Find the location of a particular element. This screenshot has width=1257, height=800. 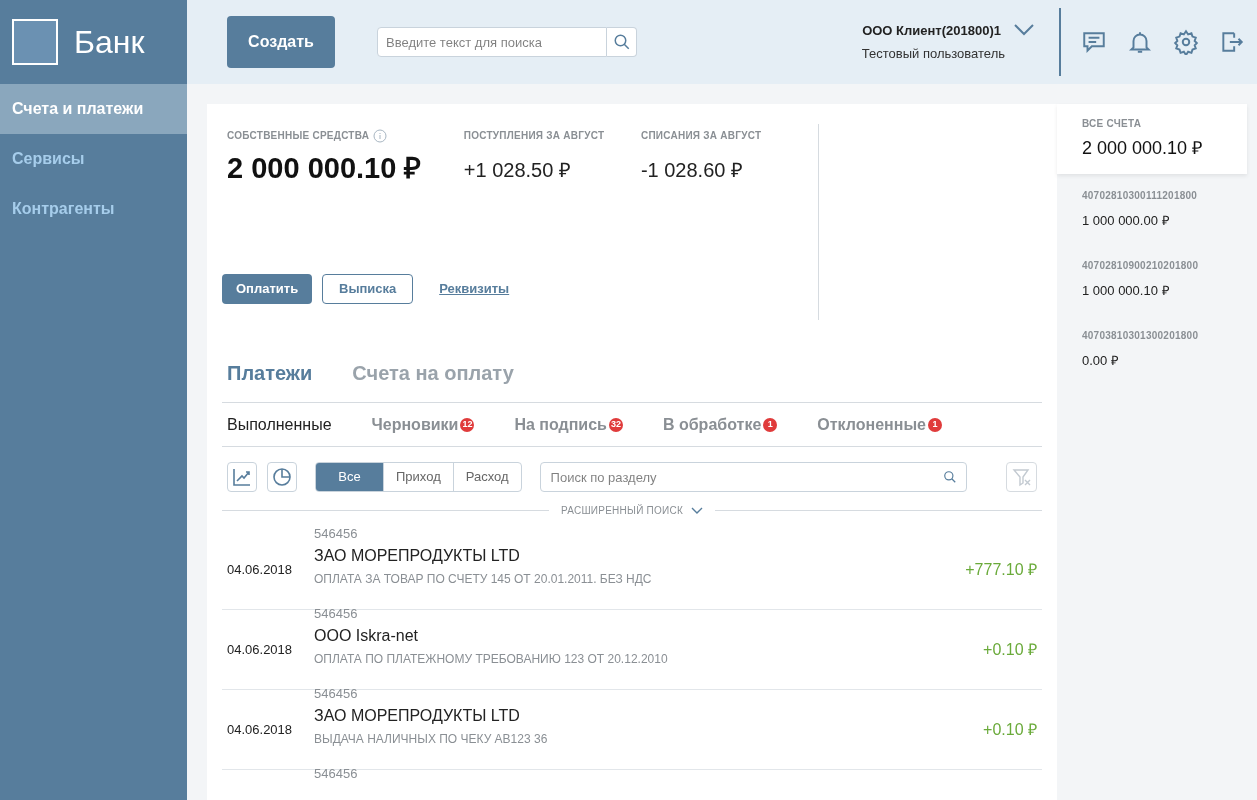

pay-button: Оплатить is located at coordinates (267, 289).